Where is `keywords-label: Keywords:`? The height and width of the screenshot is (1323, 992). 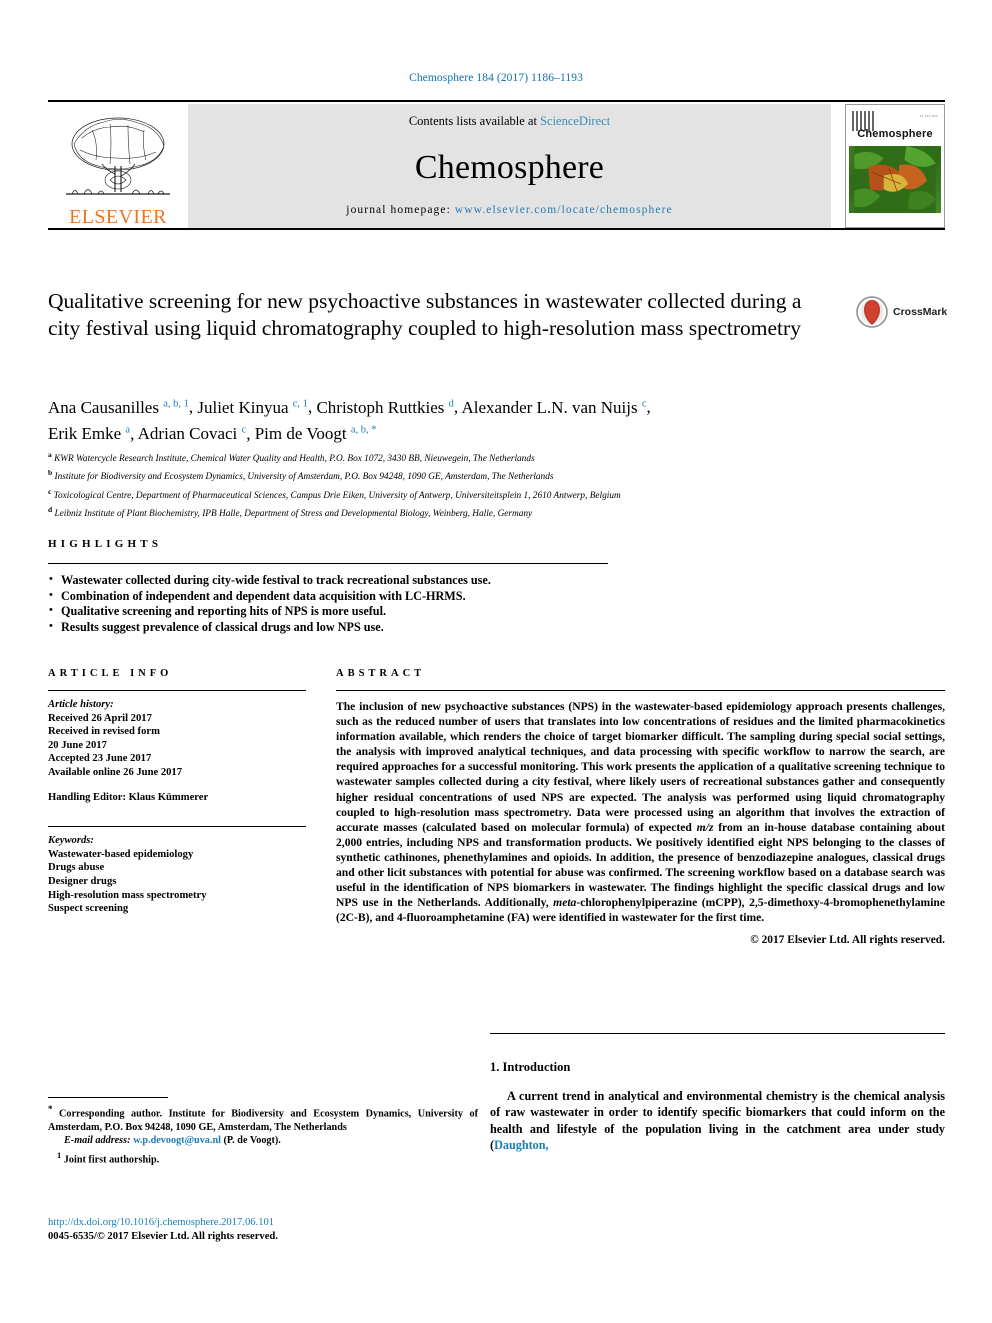 keywords-label: Keywords: is located at coordinates (71, 841).